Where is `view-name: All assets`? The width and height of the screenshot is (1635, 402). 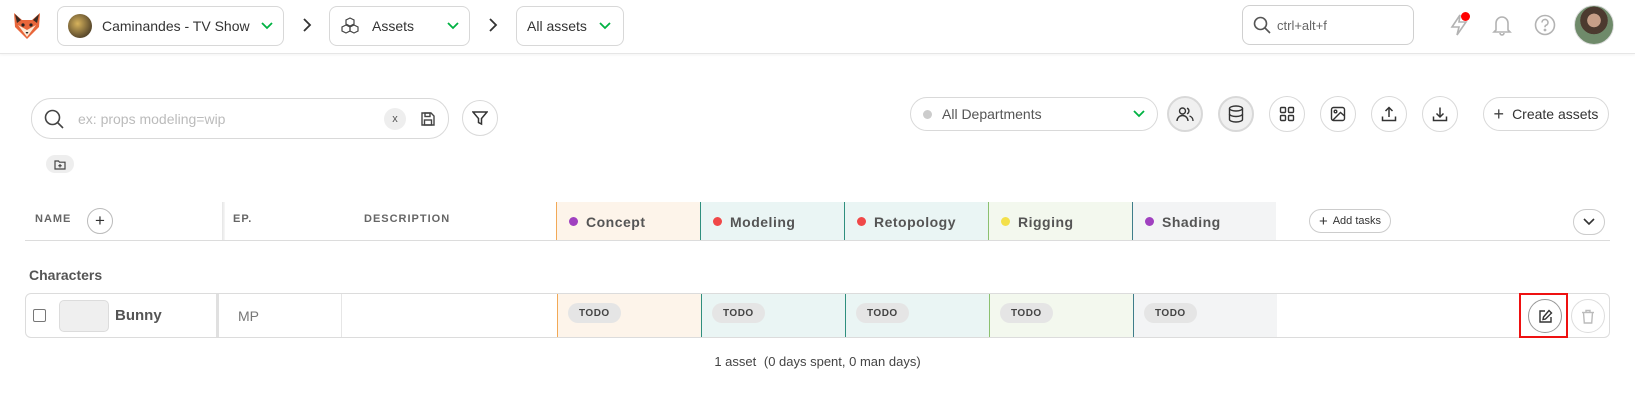 view-name: All assets is located at coordinates (557, 26).